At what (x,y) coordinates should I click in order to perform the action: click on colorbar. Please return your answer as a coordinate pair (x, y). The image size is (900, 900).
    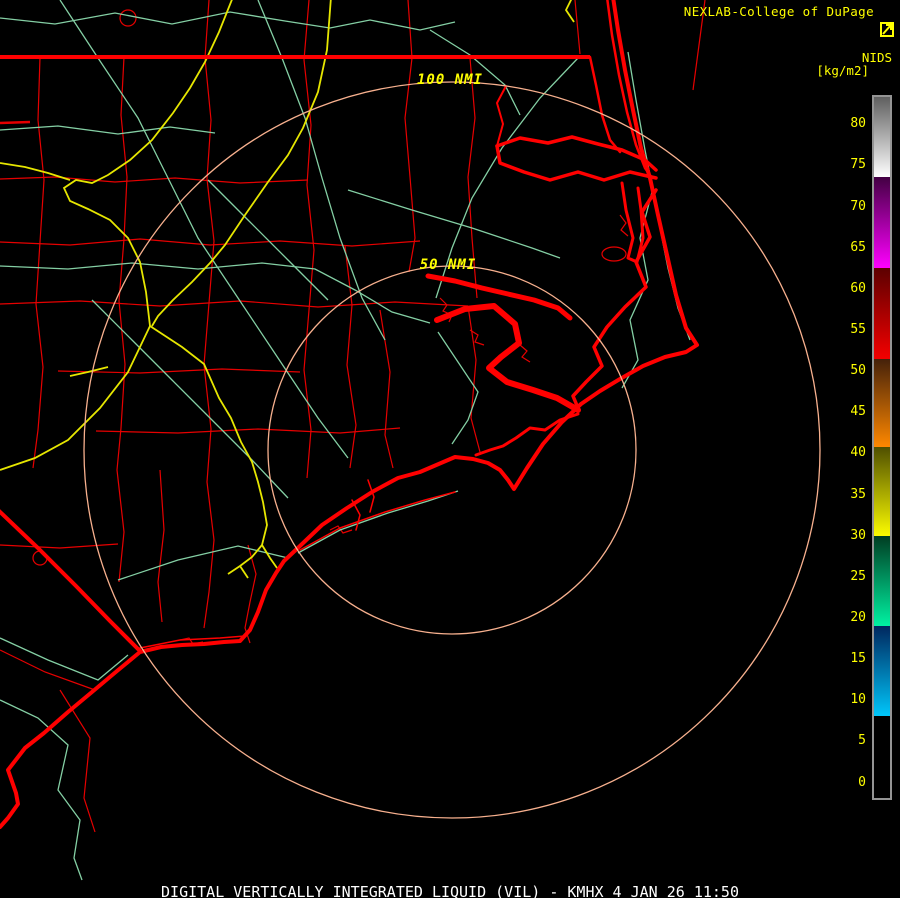
    Looking at the image, I should click on (882, 447).